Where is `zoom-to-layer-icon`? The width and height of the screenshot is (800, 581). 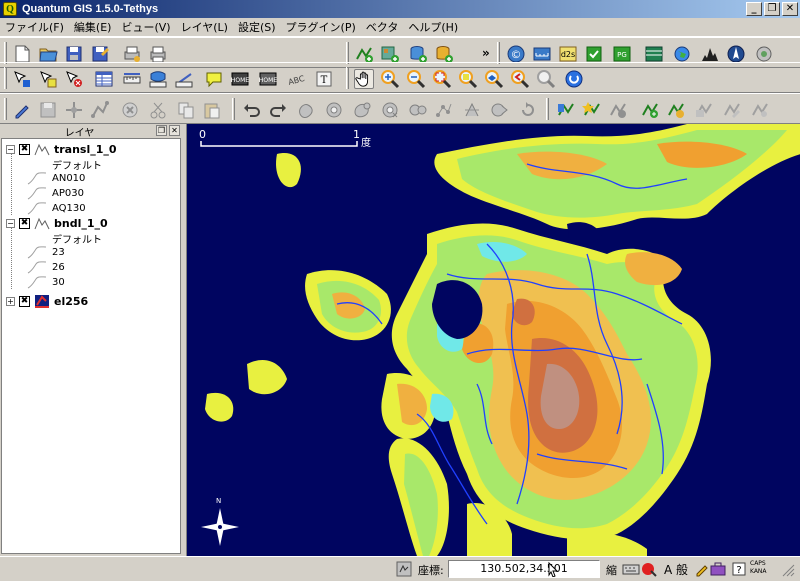 zoom-to-layer-icon is located at coordinates (494, 79).